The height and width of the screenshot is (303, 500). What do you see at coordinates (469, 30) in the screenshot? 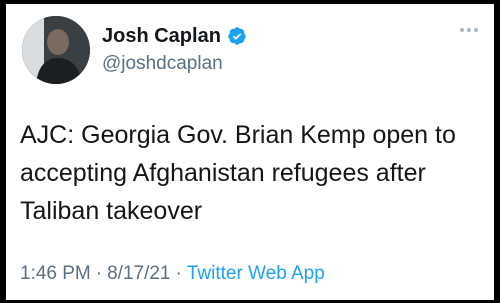
I see `more-options-icon` at bounding box center [469, 30].